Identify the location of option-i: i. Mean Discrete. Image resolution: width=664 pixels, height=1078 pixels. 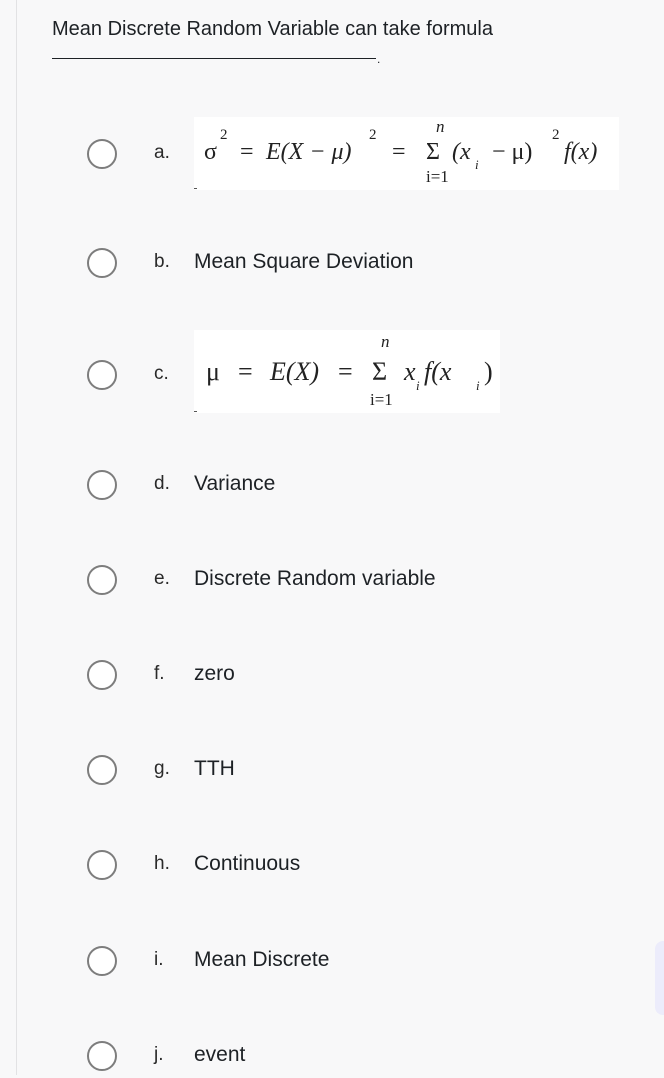
(365, 963).